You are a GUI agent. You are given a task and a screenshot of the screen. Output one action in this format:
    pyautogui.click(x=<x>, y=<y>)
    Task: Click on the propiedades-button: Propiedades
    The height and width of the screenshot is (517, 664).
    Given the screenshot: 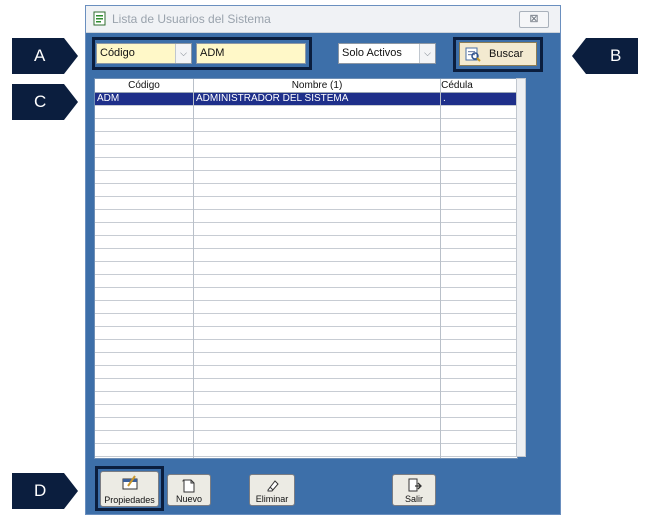 What is the action you would take?
    pyautogui.click(x=129, y=489)
    